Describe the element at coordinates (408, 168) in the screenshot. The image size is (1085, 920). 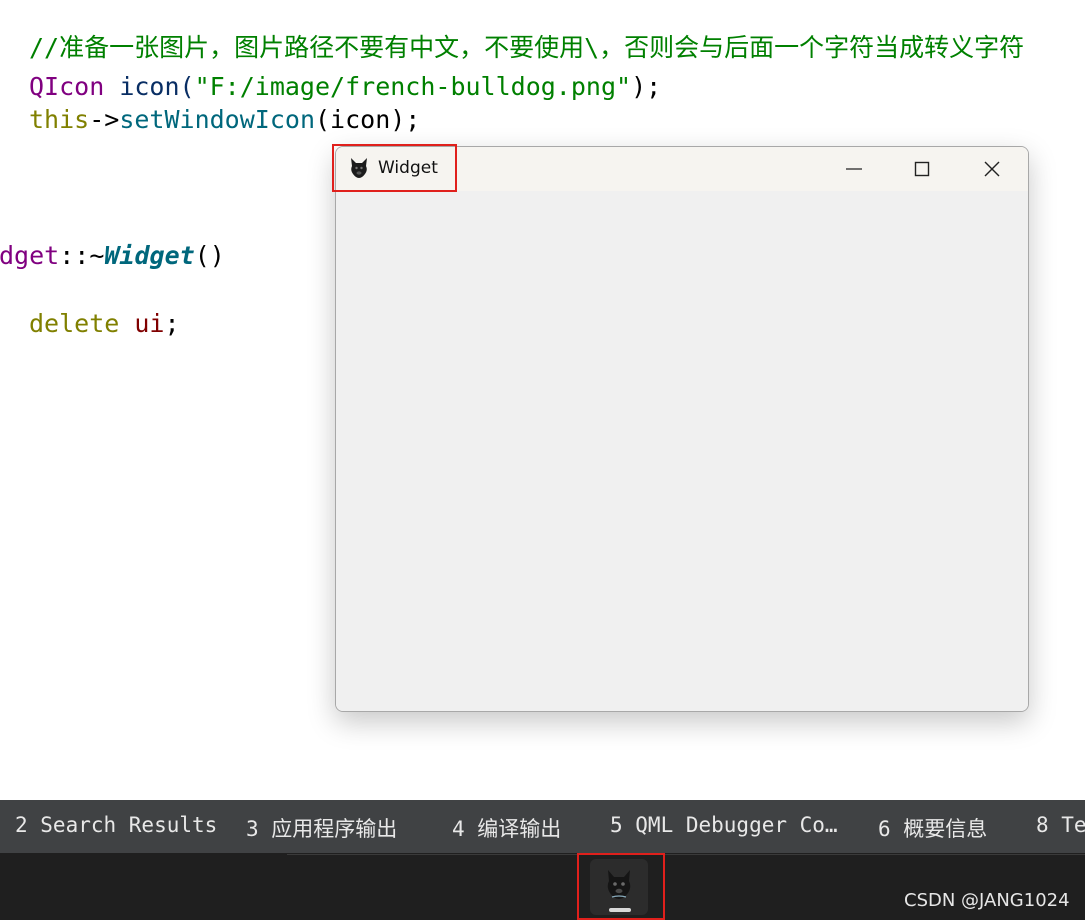
I see `window-title: Widget` at that location.